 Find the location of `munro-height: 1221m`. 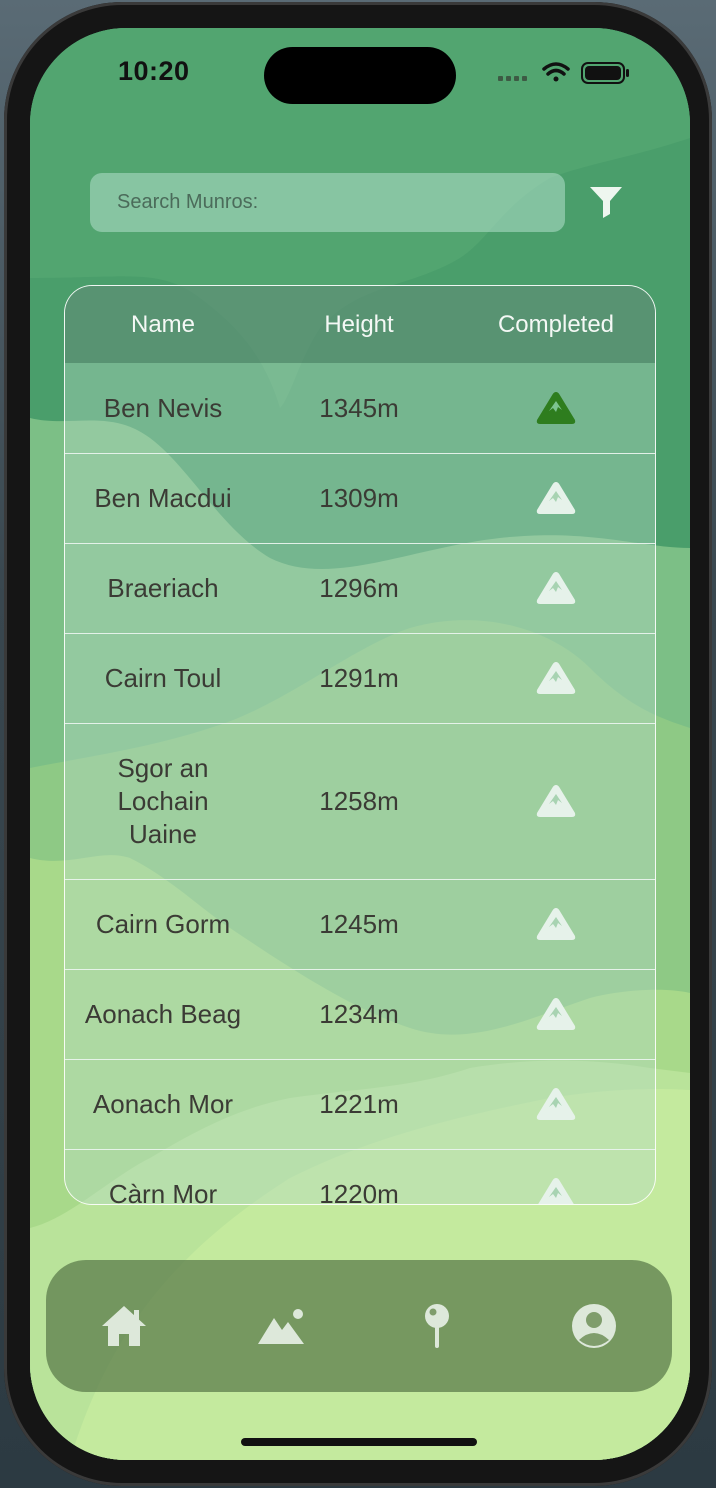

munro-height: 1221m is located at coordinates (359, 1103).